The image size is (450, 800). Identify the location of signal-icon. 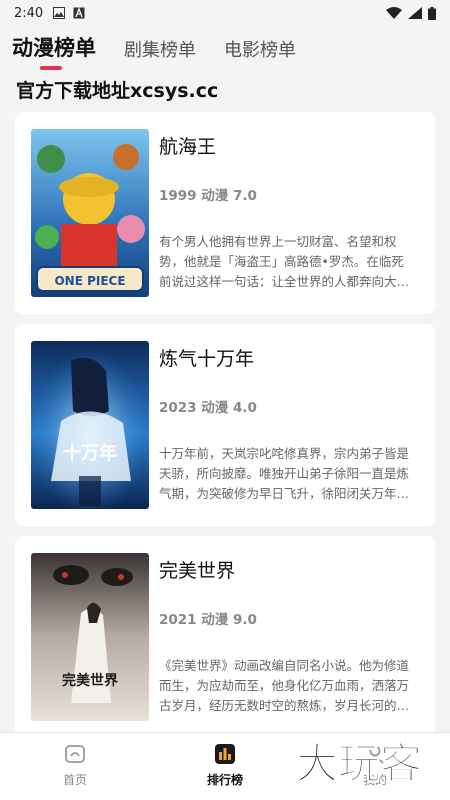
(415, 13).